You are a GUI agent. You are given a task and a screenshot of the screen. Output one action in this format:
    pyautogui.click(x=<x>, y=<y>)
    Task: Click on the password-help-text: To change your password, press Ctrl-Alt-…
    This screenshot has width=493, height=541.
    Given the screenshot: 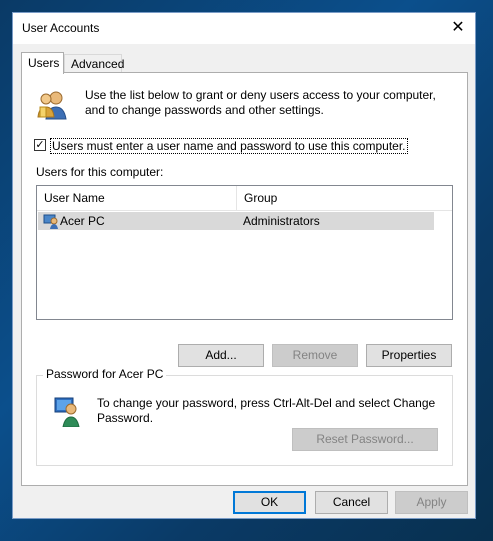 What is the action you would take?
    pyautogui.click(x=266, y=410)
    